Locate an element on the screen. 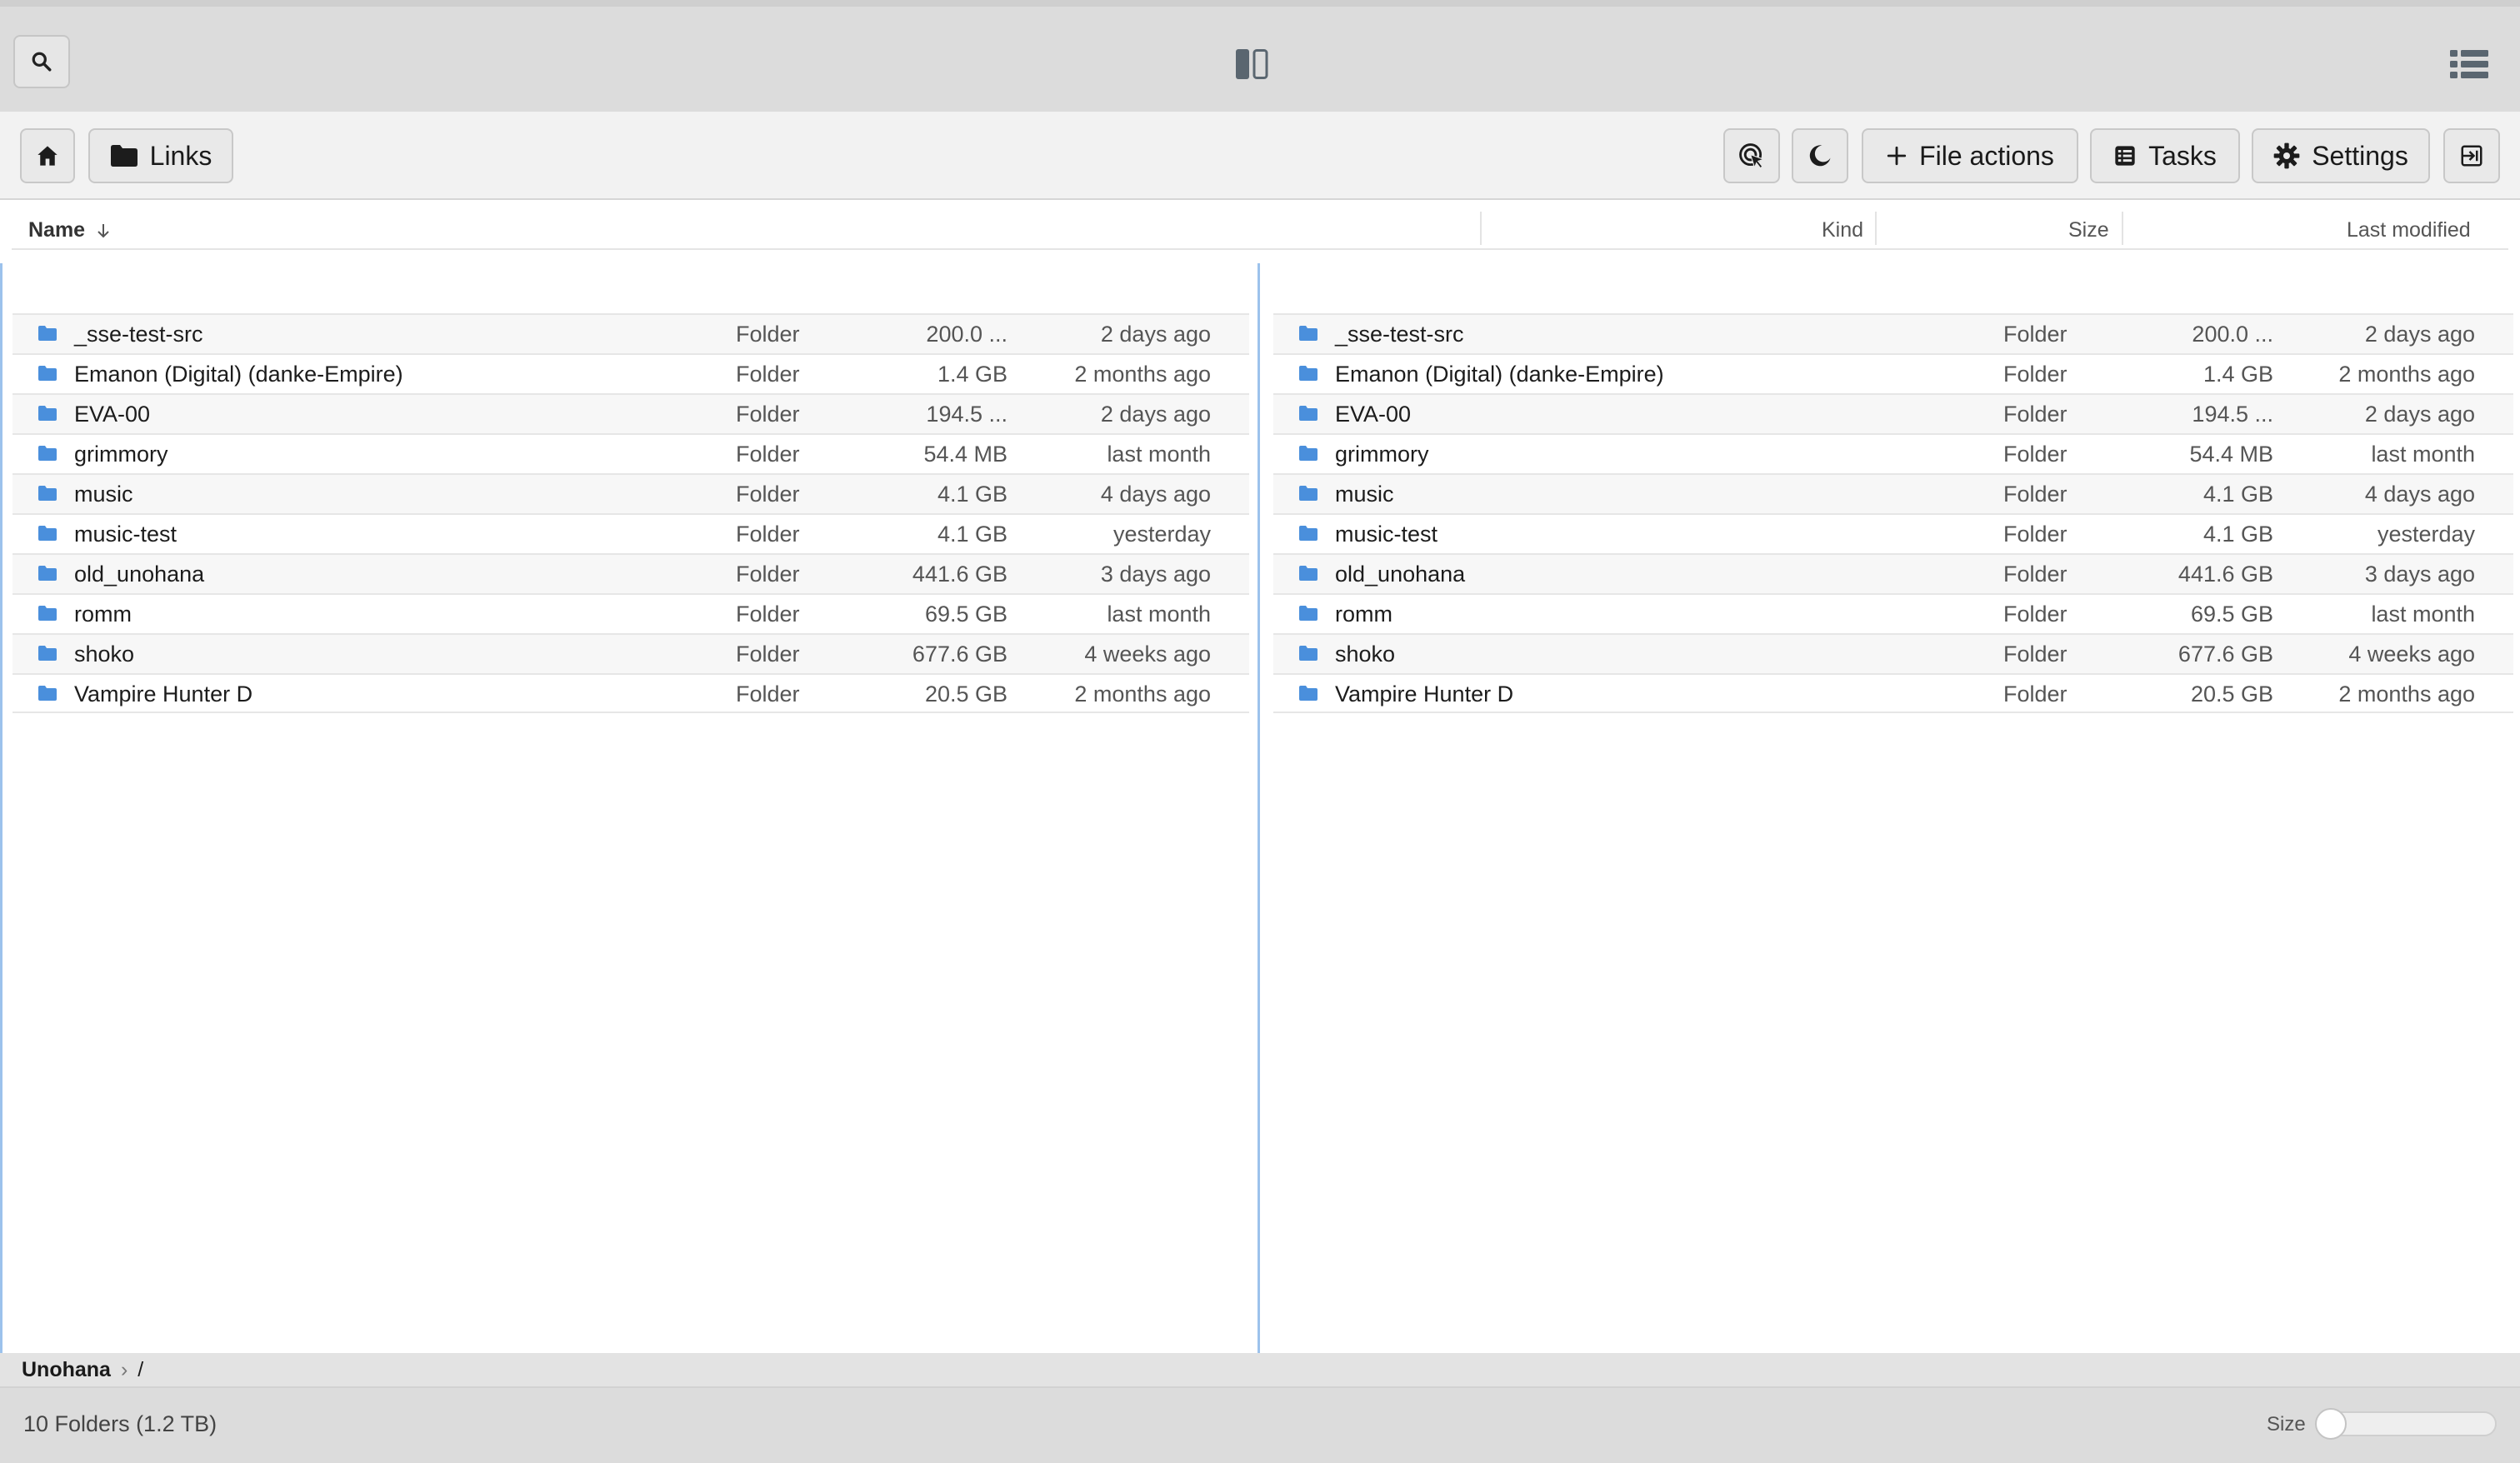  search-icon is located at coordinates (42, 62).